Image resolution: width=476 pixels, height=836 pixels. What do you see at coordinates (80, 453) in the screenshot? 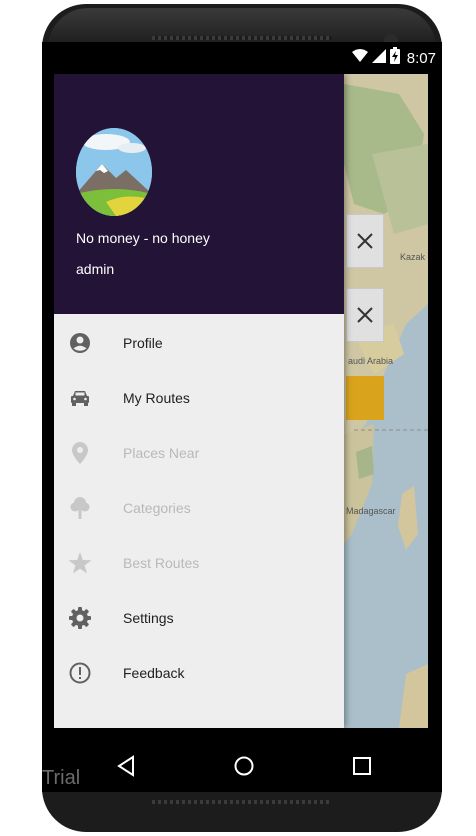
I see `location-pin-icon` at bounding box center [80, 453].